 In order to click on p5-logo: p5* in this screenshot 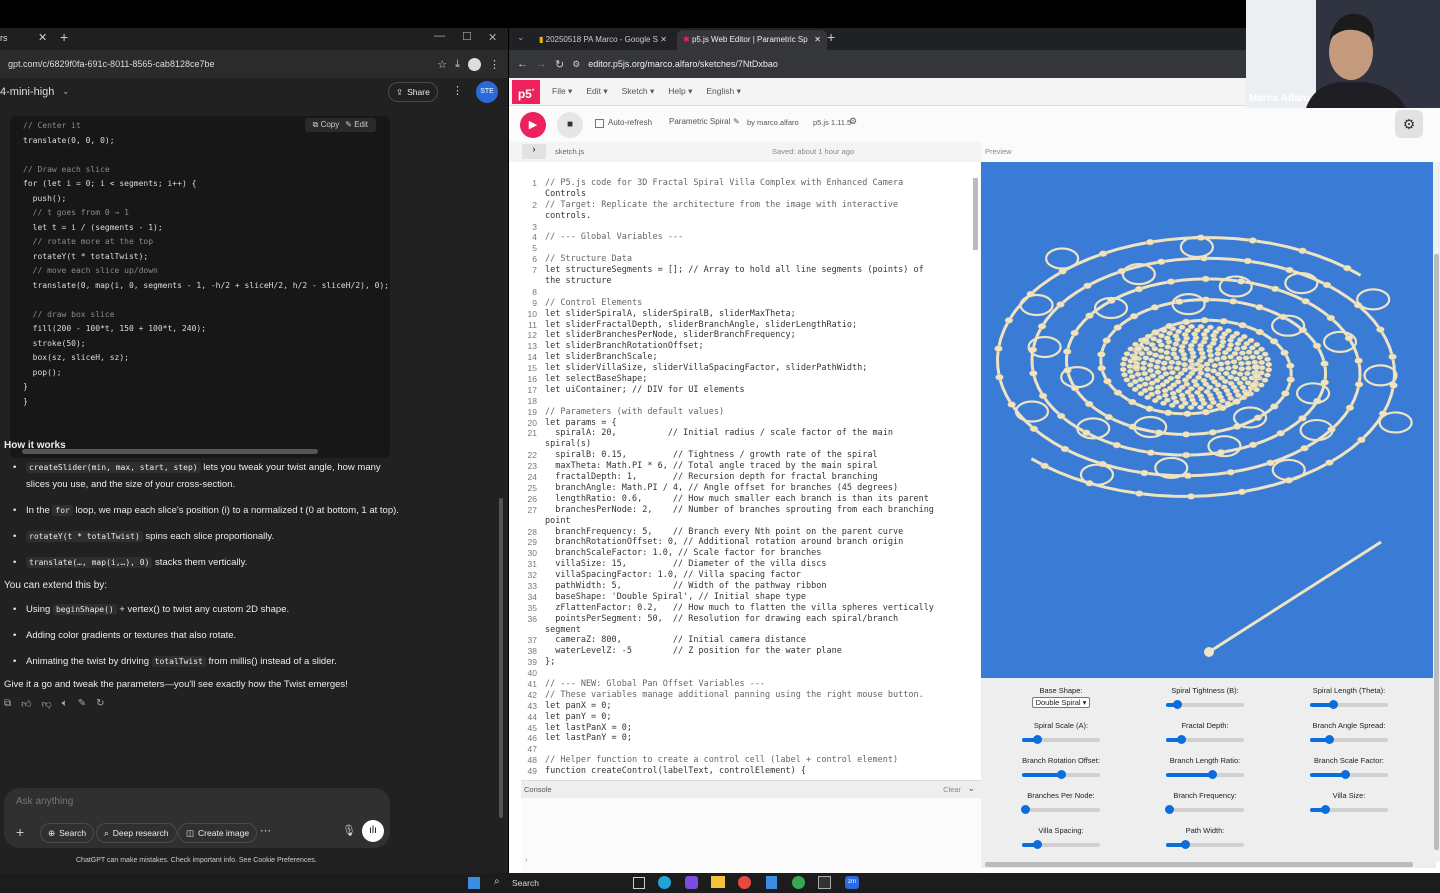, I will do `click(526, 91)`.